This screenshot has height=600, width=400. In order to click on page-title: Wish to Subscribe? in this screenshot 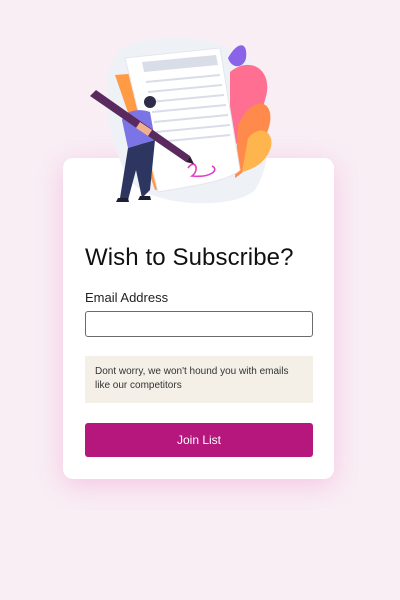, I will do `click(189, 257)`.